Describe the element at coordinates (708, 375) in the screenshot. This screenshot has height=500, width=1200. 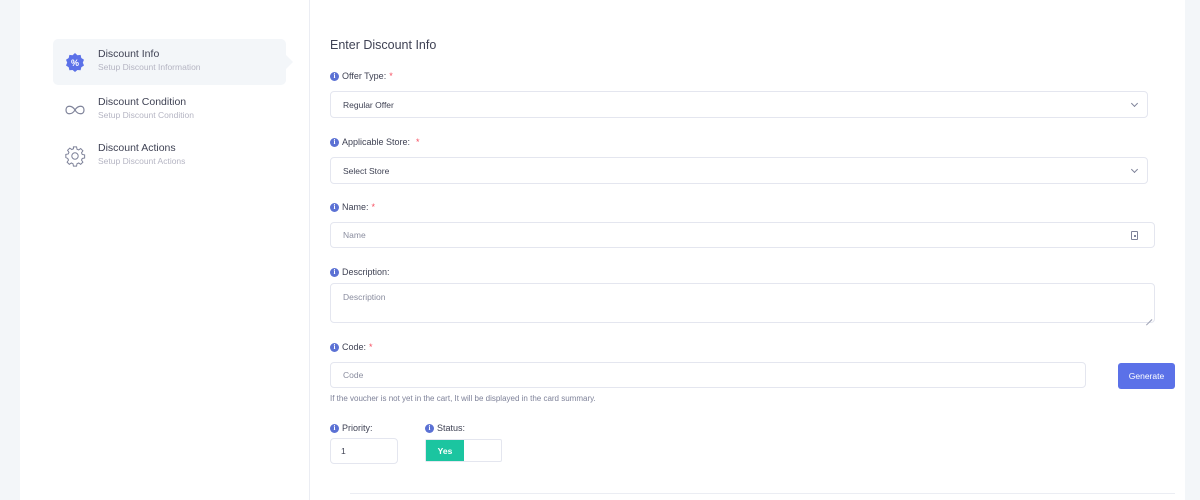
I see `code-input: Code` at that location.